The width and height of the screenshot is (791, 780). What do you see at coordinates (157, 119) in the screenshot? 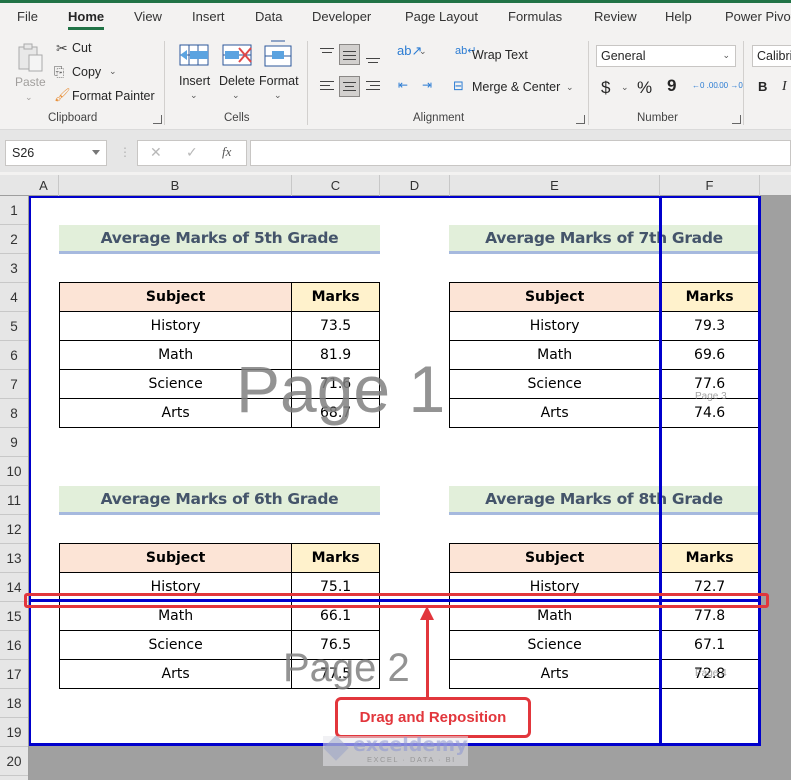
I see `clipboard-dialog-launcher-icon` at bounding box center [157, 119].